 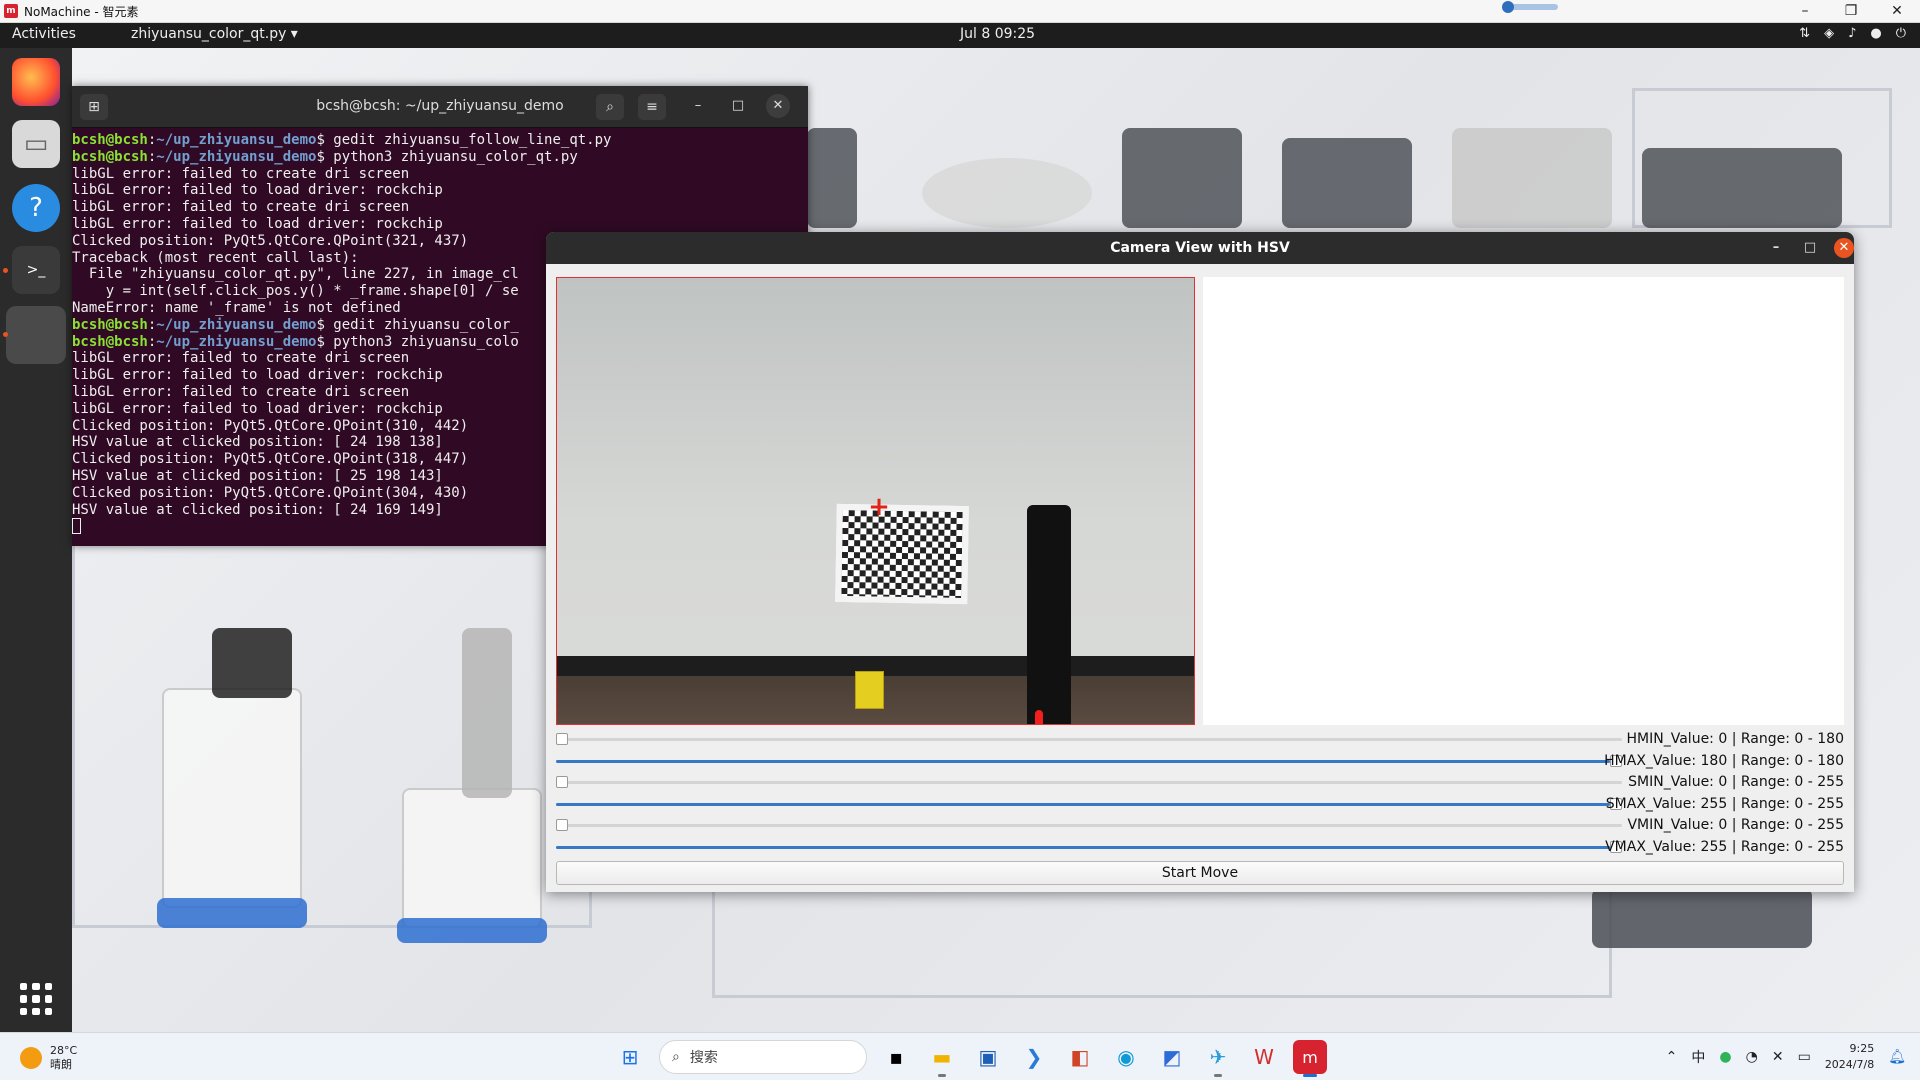 I want to click on chevron-up-icon: ⌃, so click(x=1672, y=1057).